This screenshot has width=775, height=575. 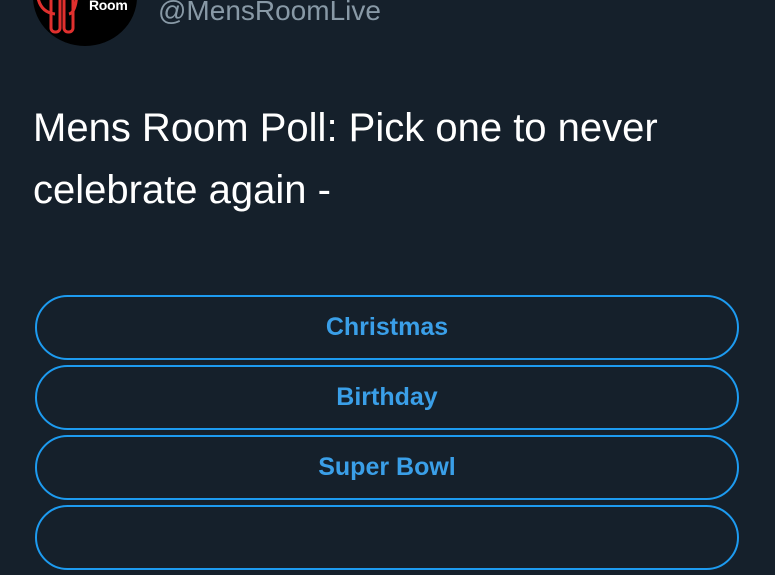 What do you see at coordinates (387, 397) in the screenshot?
I see `poll-option-birthday: Birthday` at bounding box center [387, 397].